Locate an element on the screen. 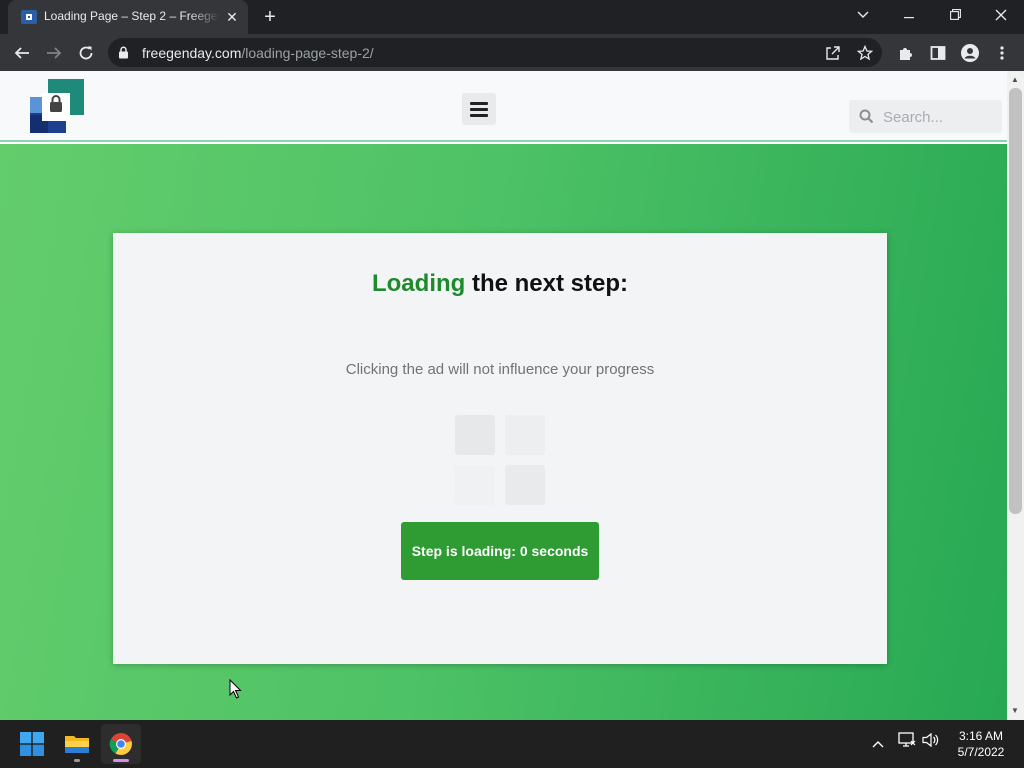 The image size is (1024, 768). site-header is located at coordinates (503, 106).